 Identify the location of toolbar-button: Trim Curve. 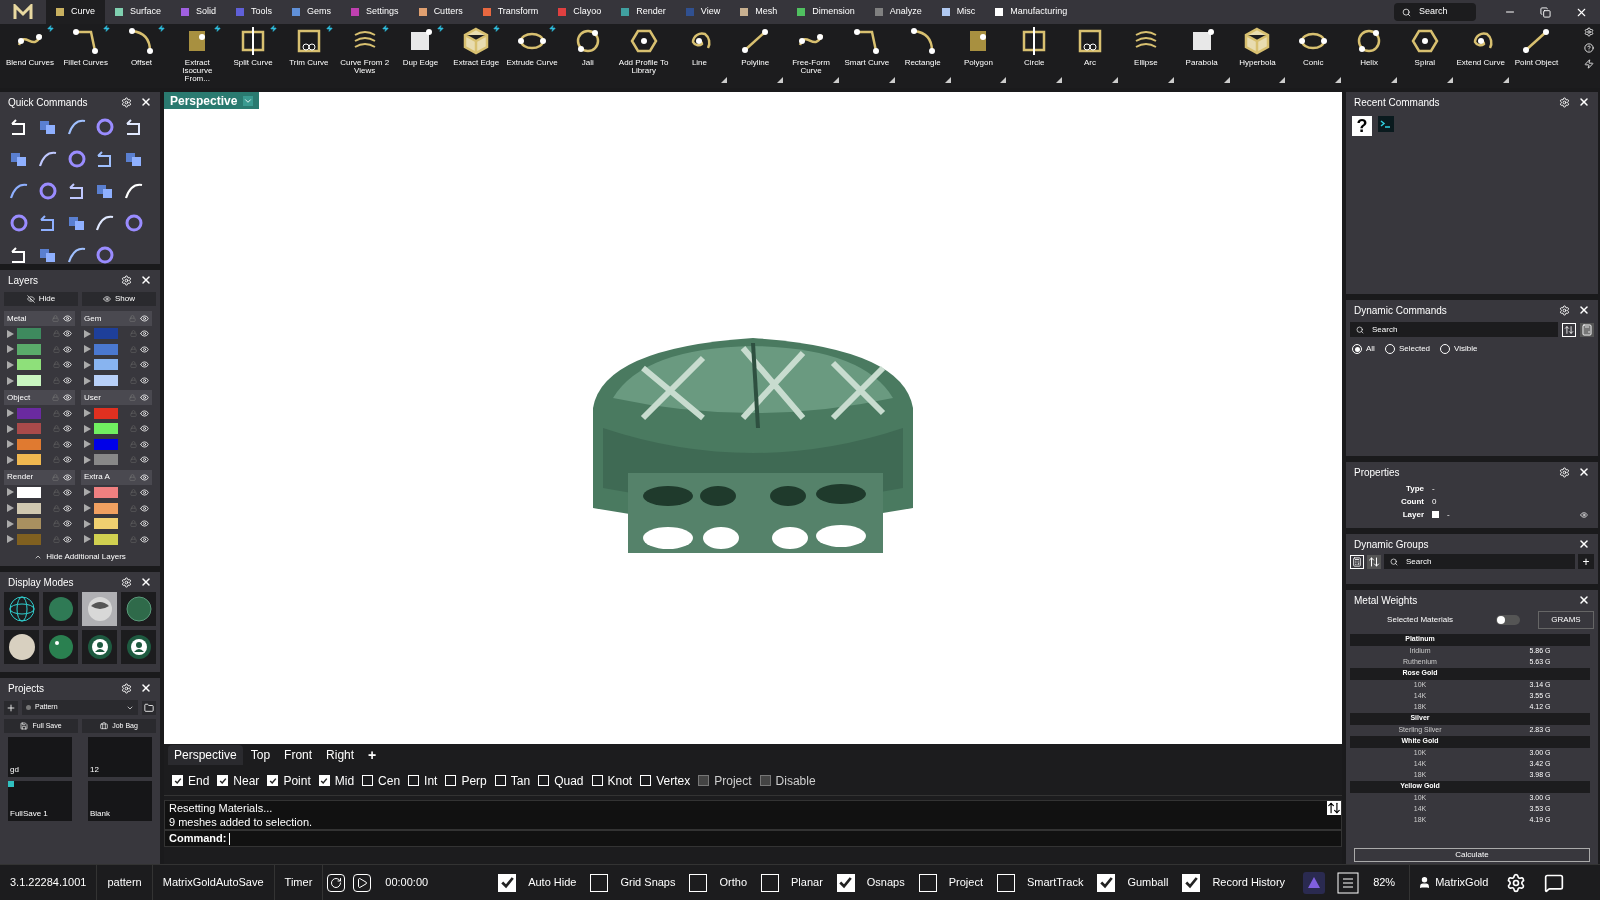
(309, 56).